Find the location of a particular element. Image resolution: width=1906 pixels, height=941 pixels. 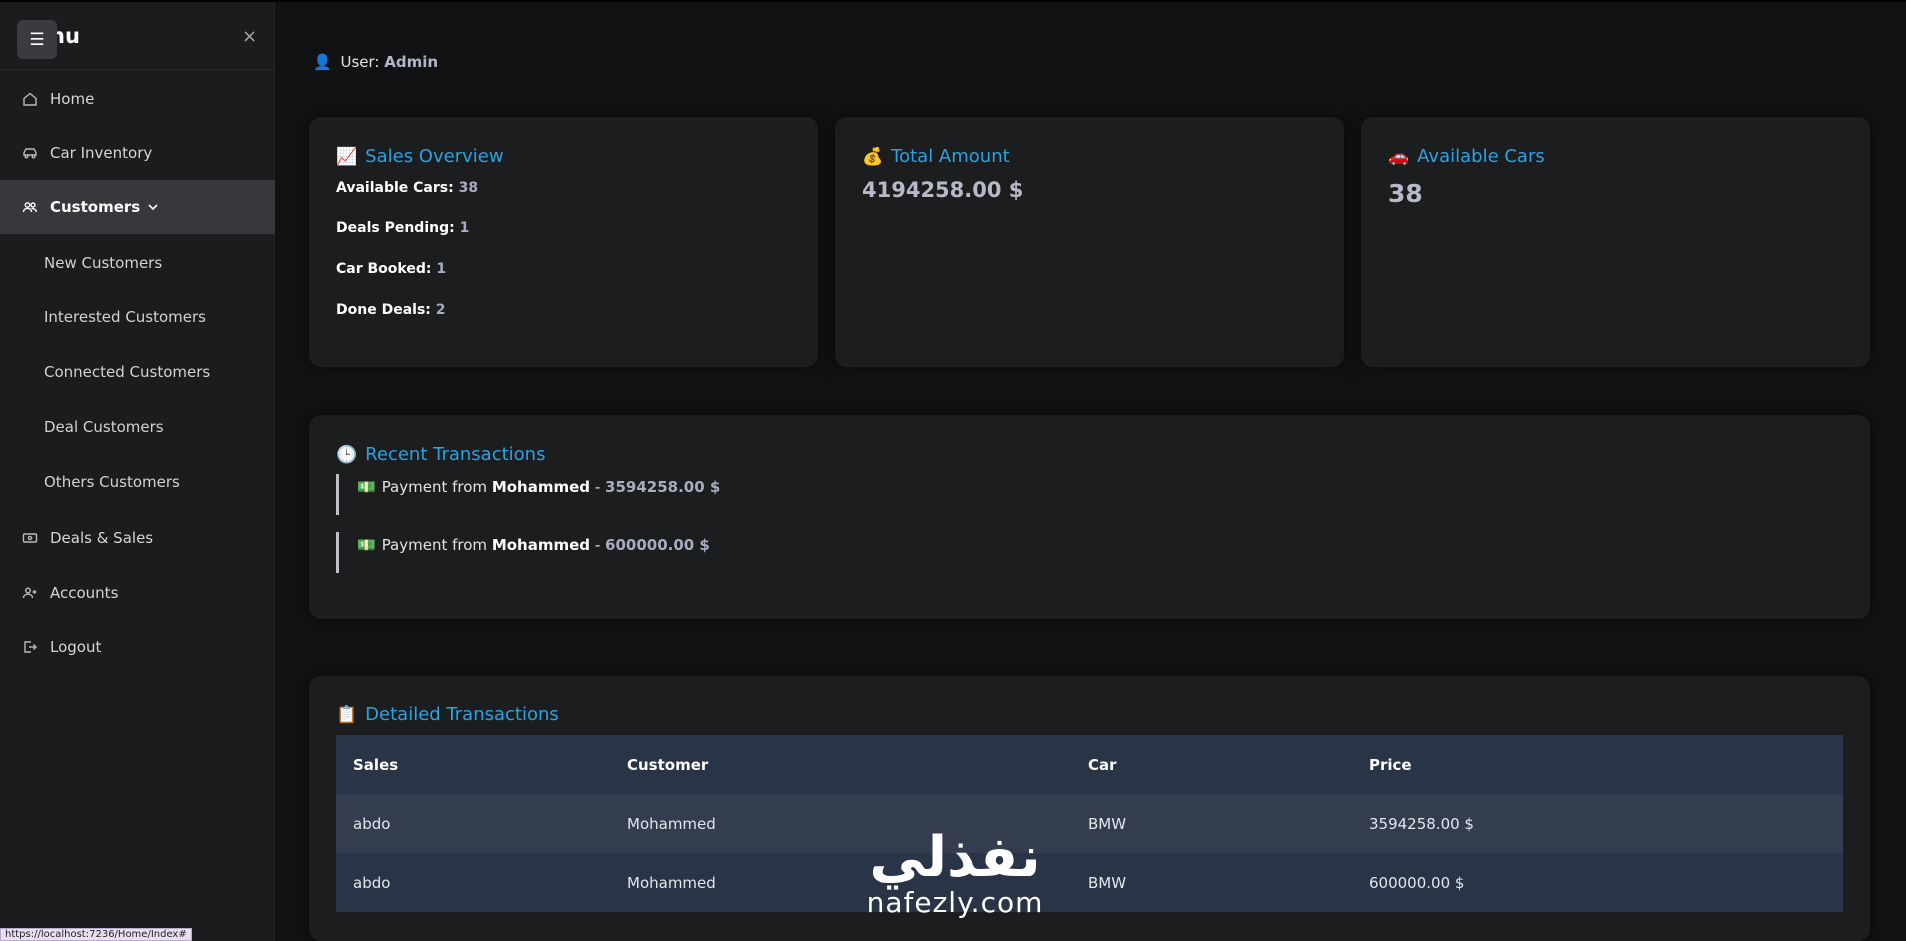

stat-value: 38 is located at coordinates (468, 188).